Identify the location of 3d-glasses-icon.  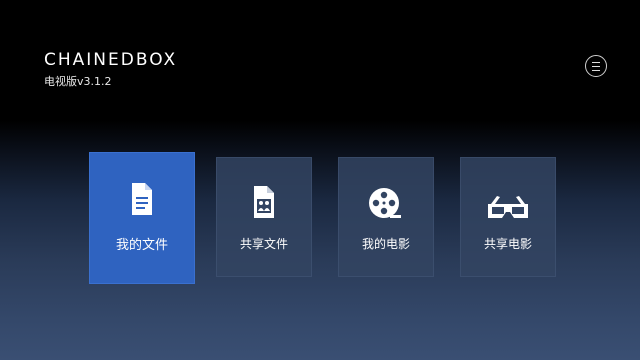
(508, 211).